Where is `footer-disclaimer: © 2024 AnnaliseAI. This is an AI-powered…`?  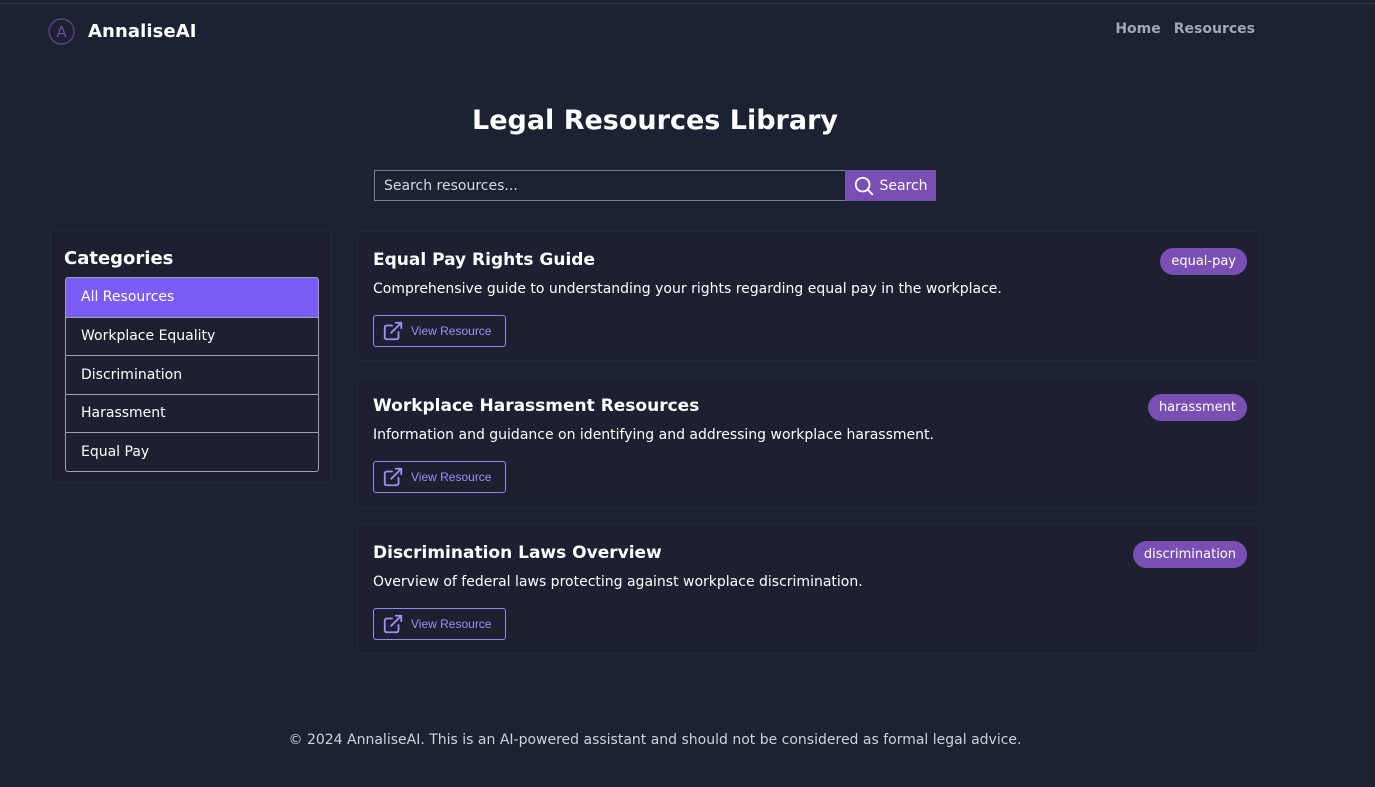
footer-disclaimer: © 2024 AnnaliseAI. This is an AI-powered… is located at coordinates (655, 740).